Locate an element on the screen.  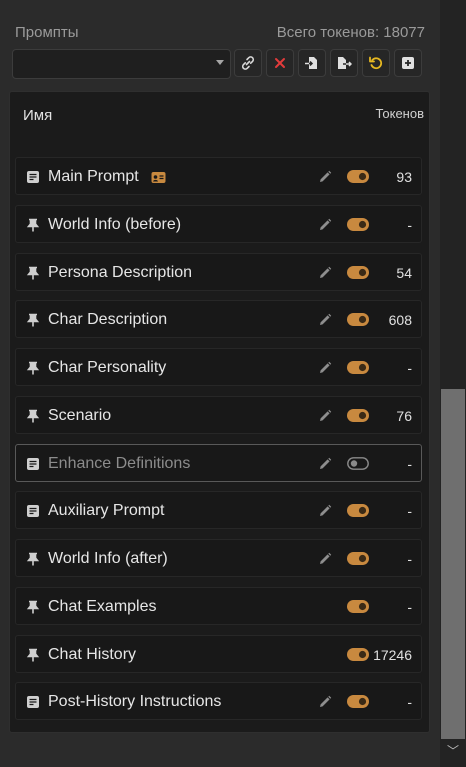
link-icon is located at coordinates (248, 63).